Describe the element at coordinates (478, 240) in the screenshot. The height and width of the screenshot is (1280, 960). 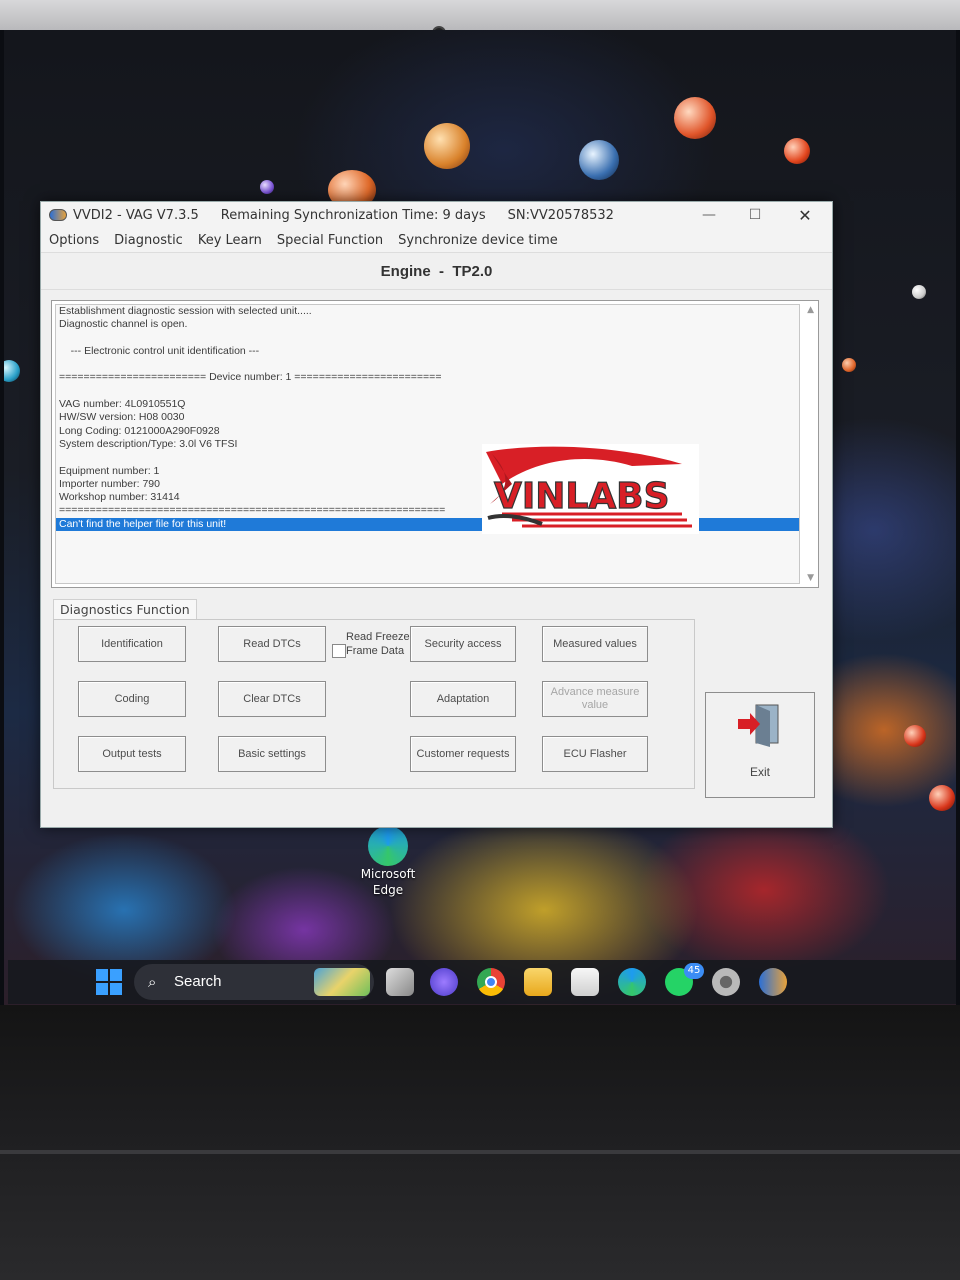
I see `menu-synchronize-device-time: Synchronize device time` at that location.